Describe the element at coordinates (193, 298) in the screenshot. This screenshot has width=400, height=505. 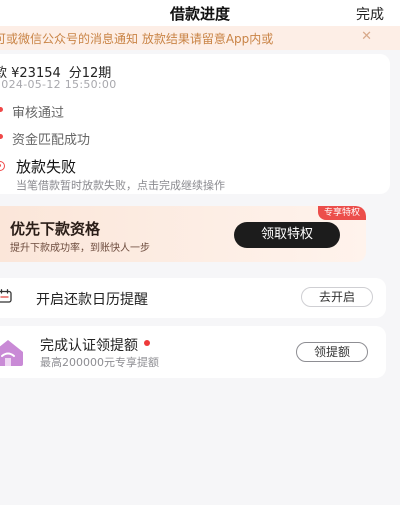
I see `calendar-reminder-row: 开启还款日历提醒 去开启` at that location.